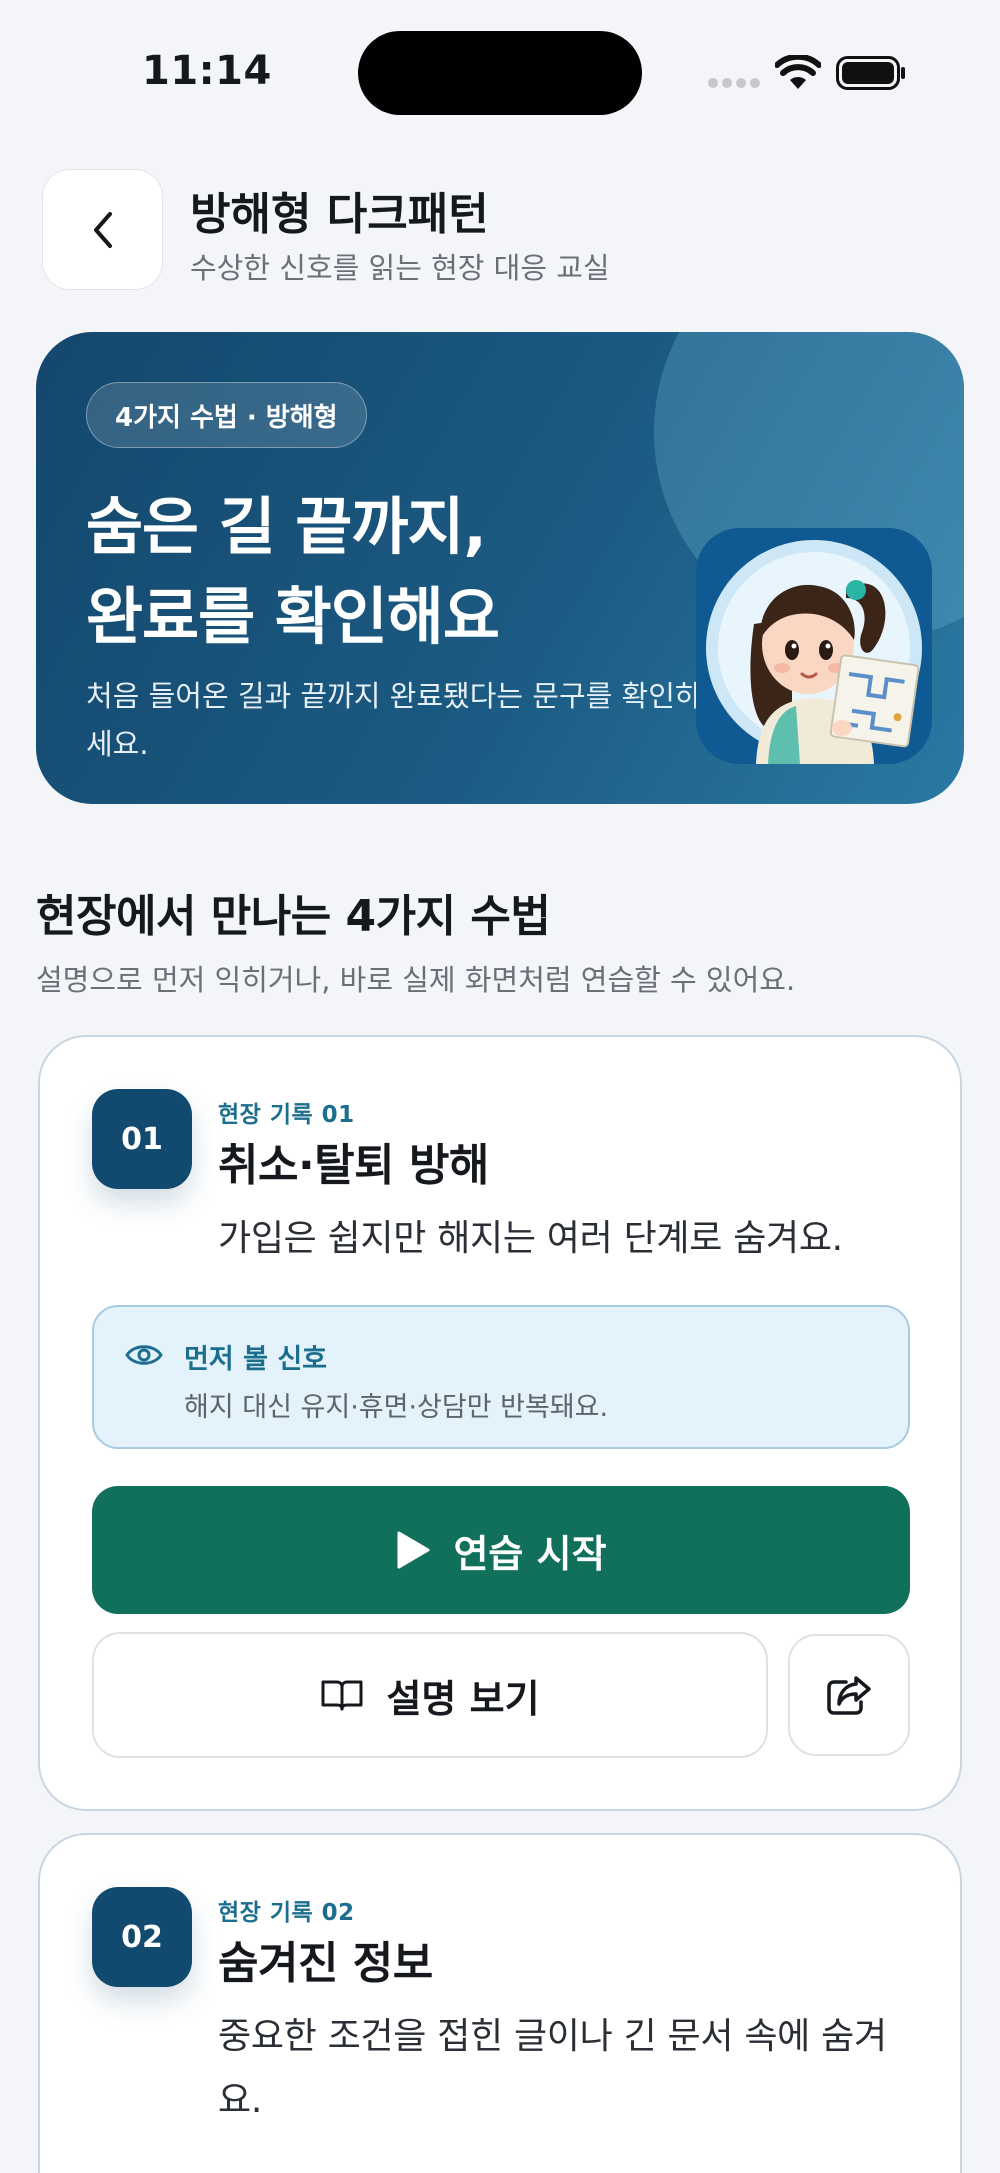 The image size is (1000, 2173). I want to click on dynamic-island, so click(500, 73).